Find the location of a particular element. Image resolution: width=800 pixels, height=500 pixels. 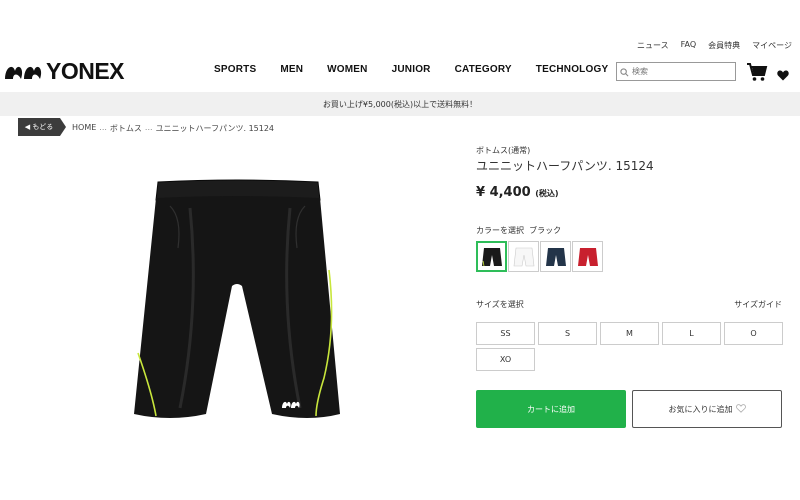

breadcrumb-current: ユニニットハーフパンツ. 15124 is located at coordinates (215, 128).